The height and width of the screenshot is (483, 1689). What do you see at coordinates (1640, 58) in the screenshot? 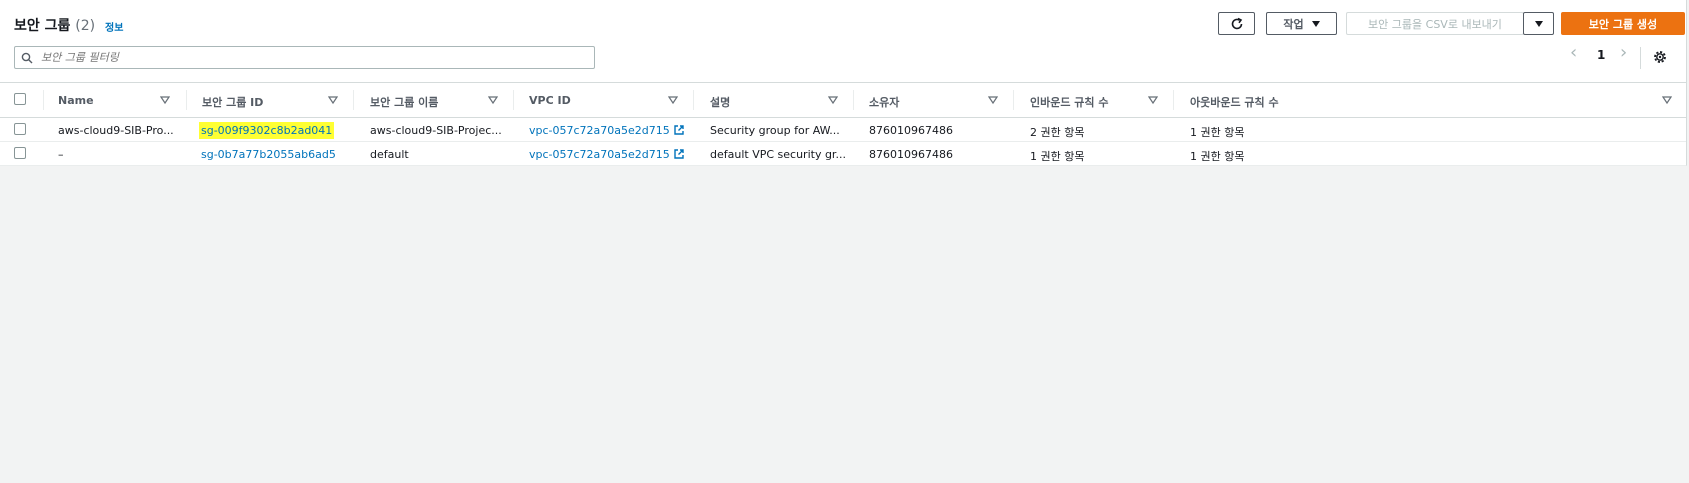
I see `pager-divider` at bounding box center [1640, 58].